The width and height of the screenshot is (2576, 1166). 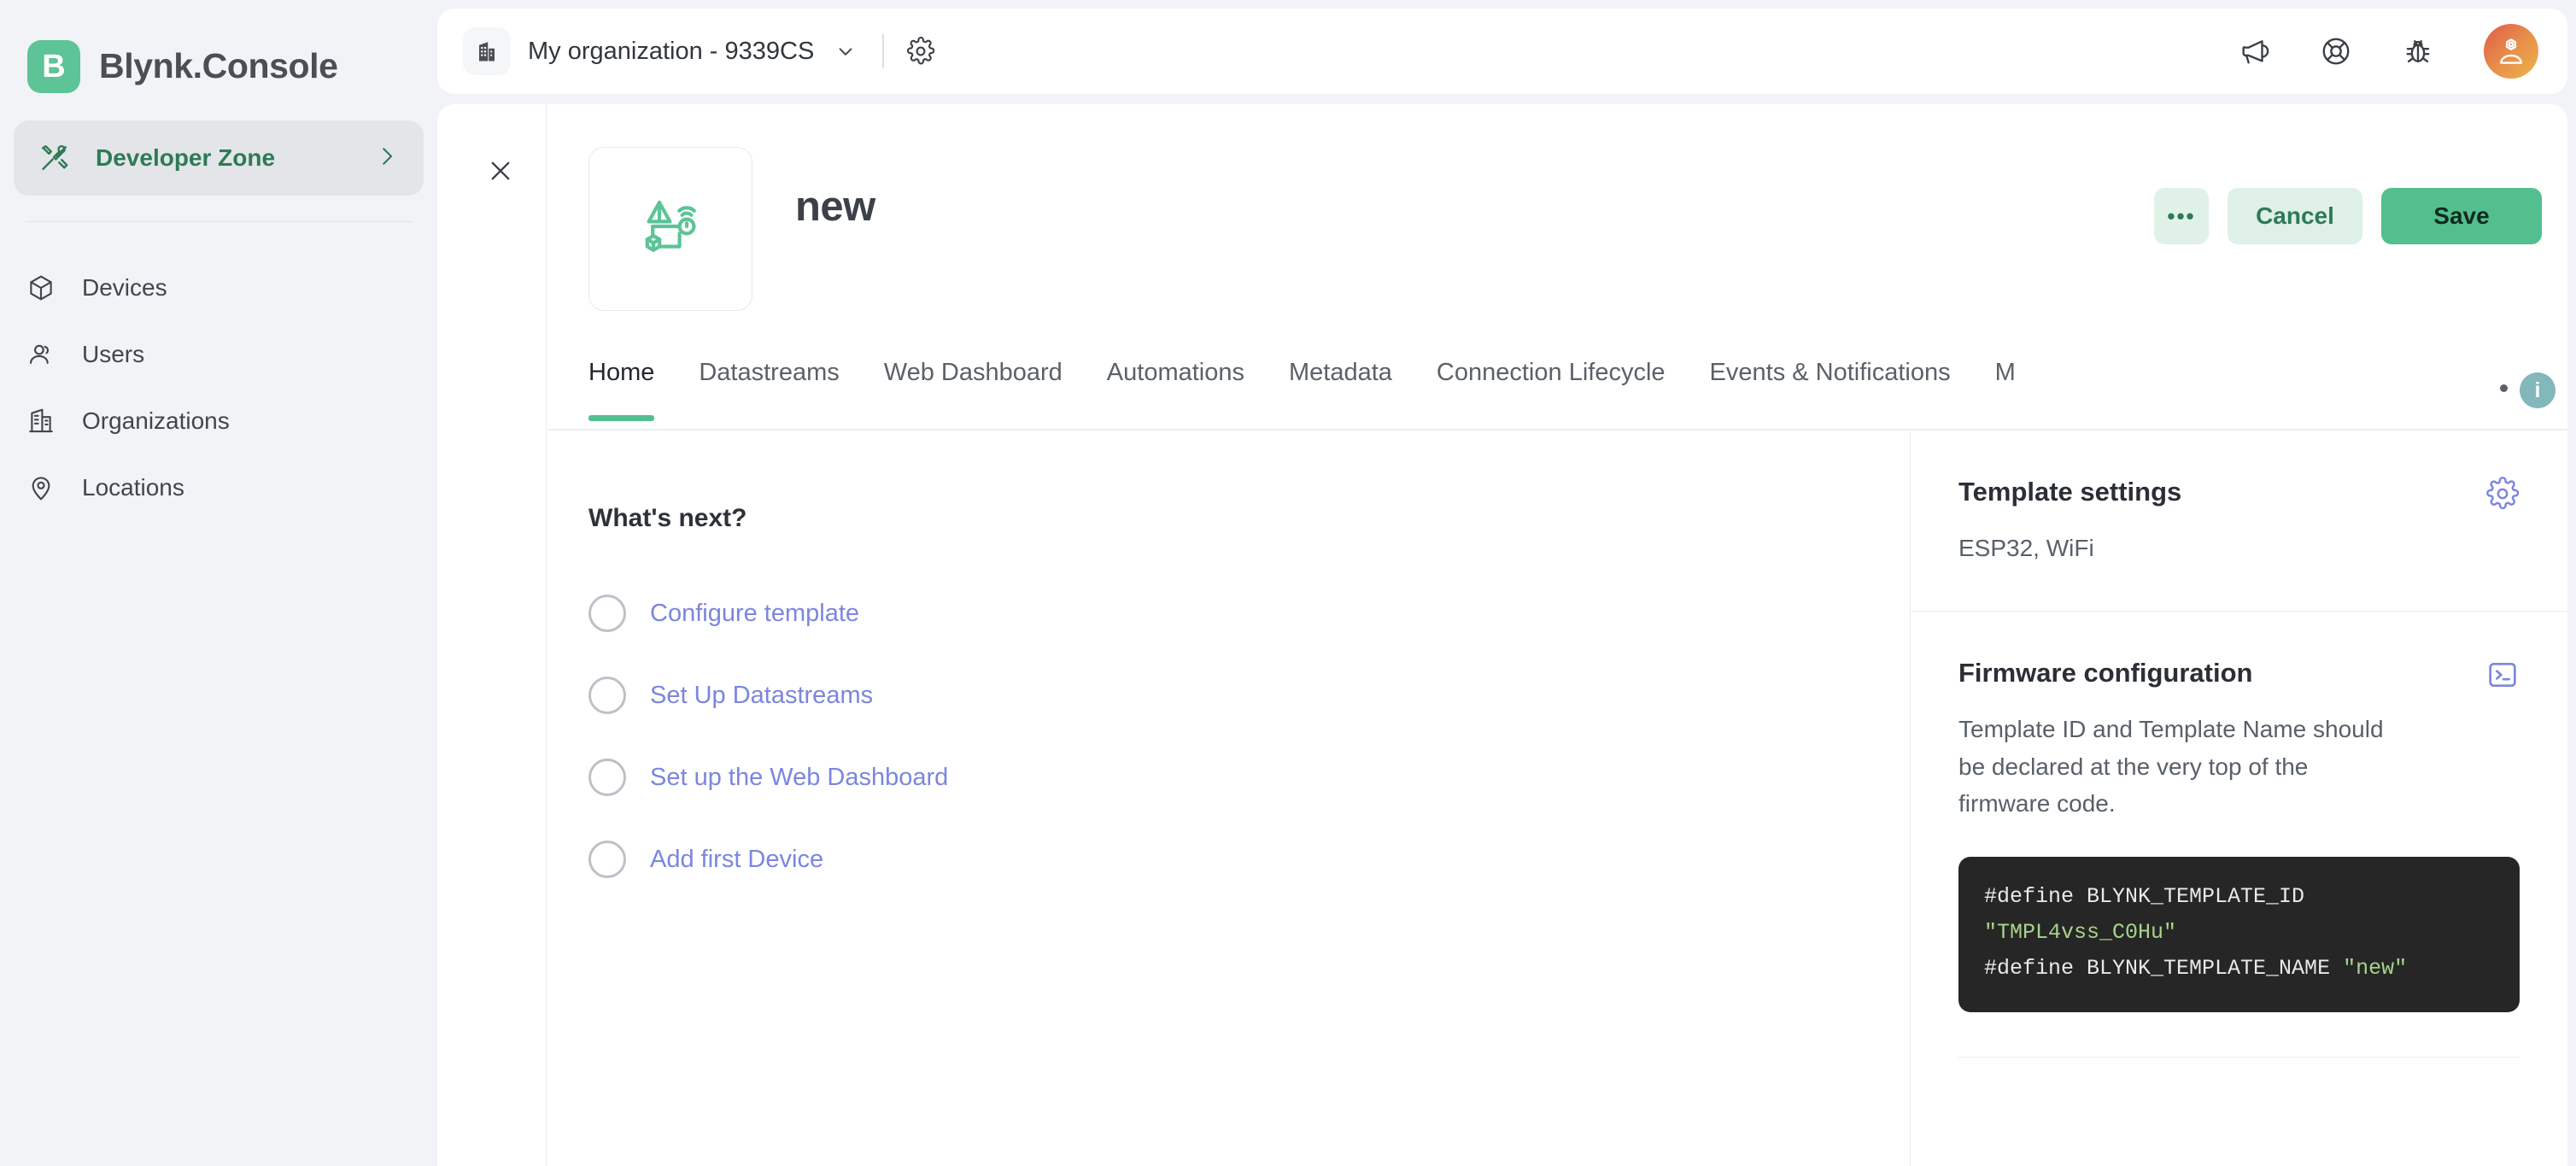 What do you see at coordinates (2461, 216) in the screenshot?
I see `save-button: Save` at bounding box center [2461, 216].